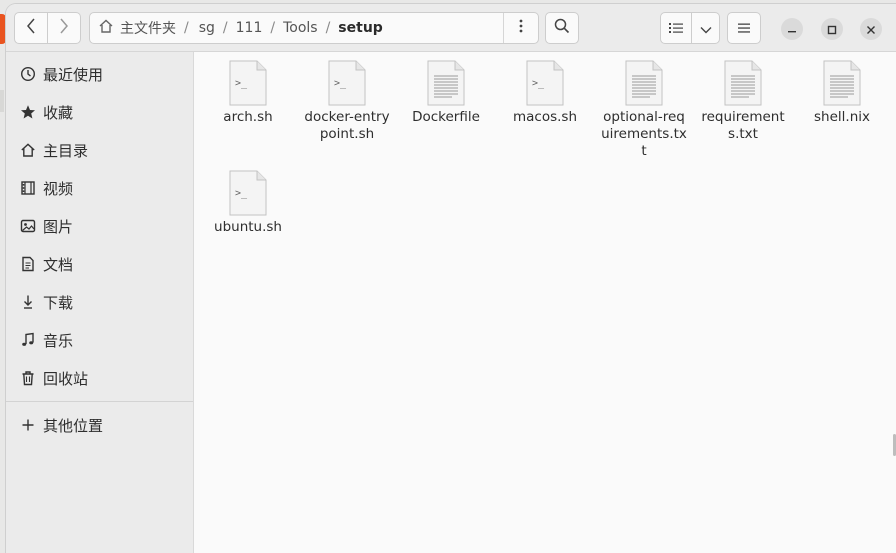 This screenshot has width=896, height=553. I want to click on sidebar-item-home: 主目录, so click(99, 150).